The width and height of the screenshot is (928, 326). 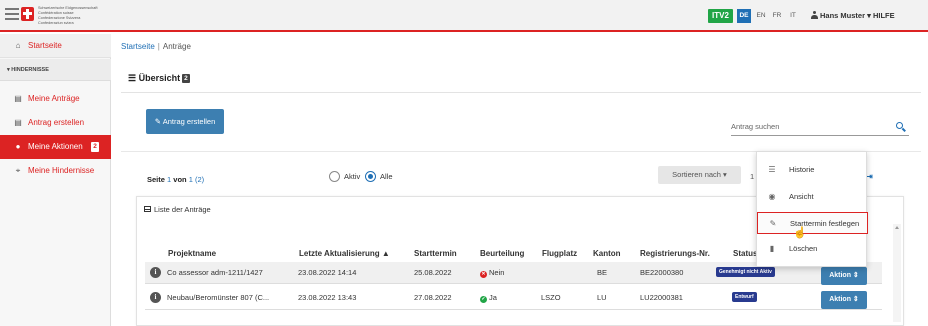 I want to click on canton: BE, so click(x=602, y=272).